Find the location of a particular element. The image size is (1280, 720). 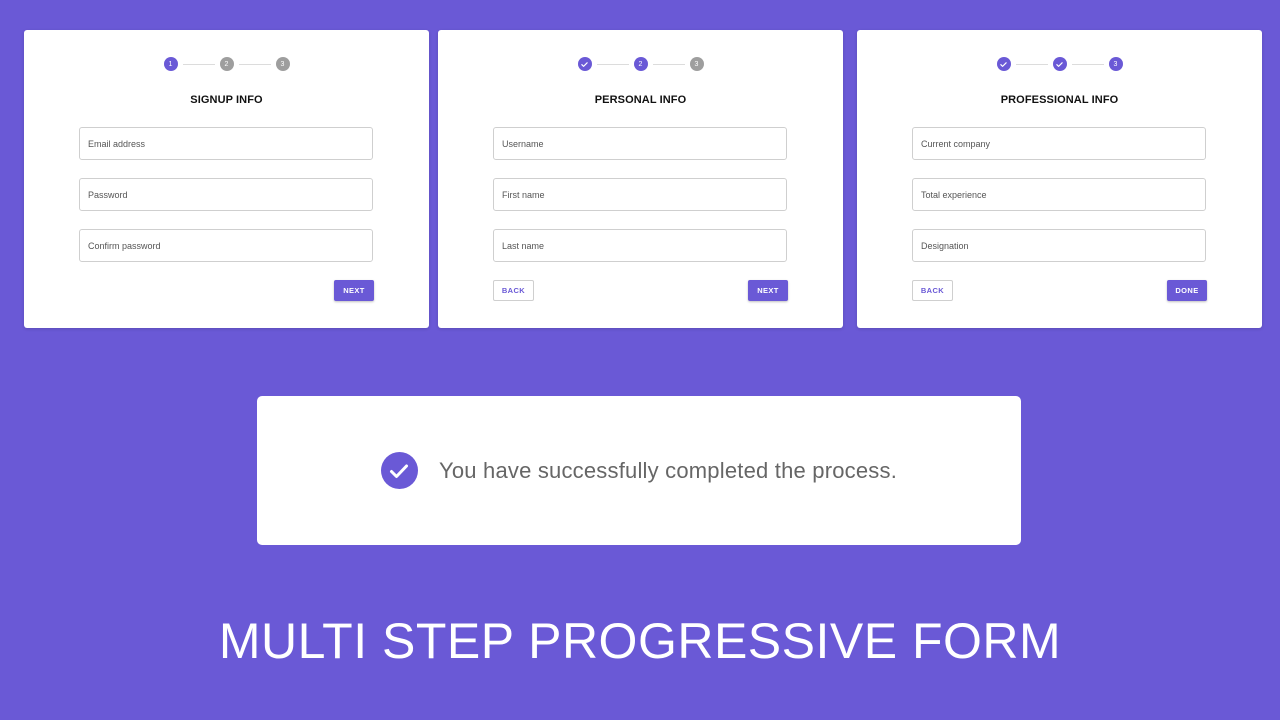

step-indicator: 2 3 is located at coordinates (640, 64).